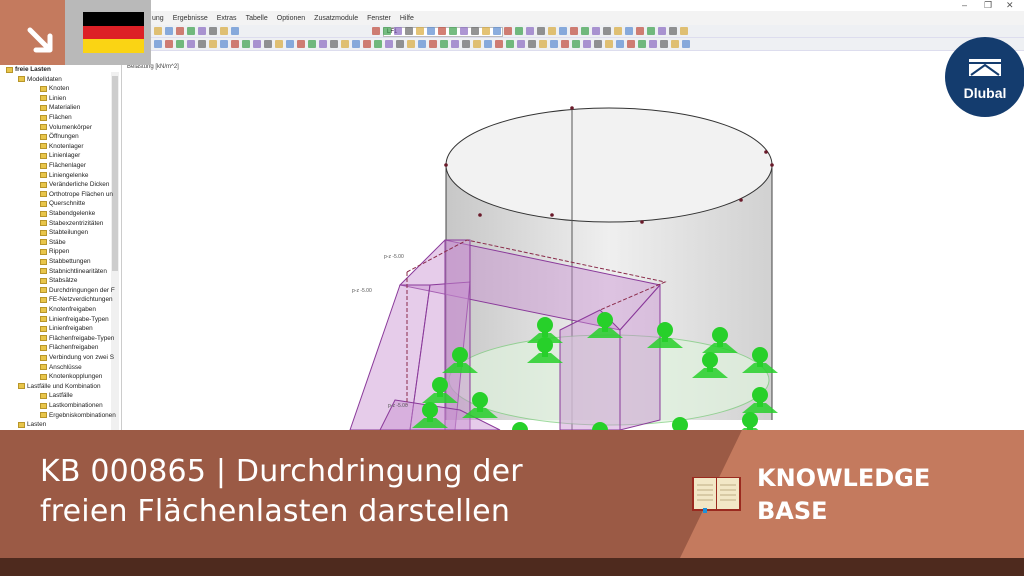 The height and width of the screenshot is (576, 1024). I want to click on menu-item: ung, so click(158, 18).